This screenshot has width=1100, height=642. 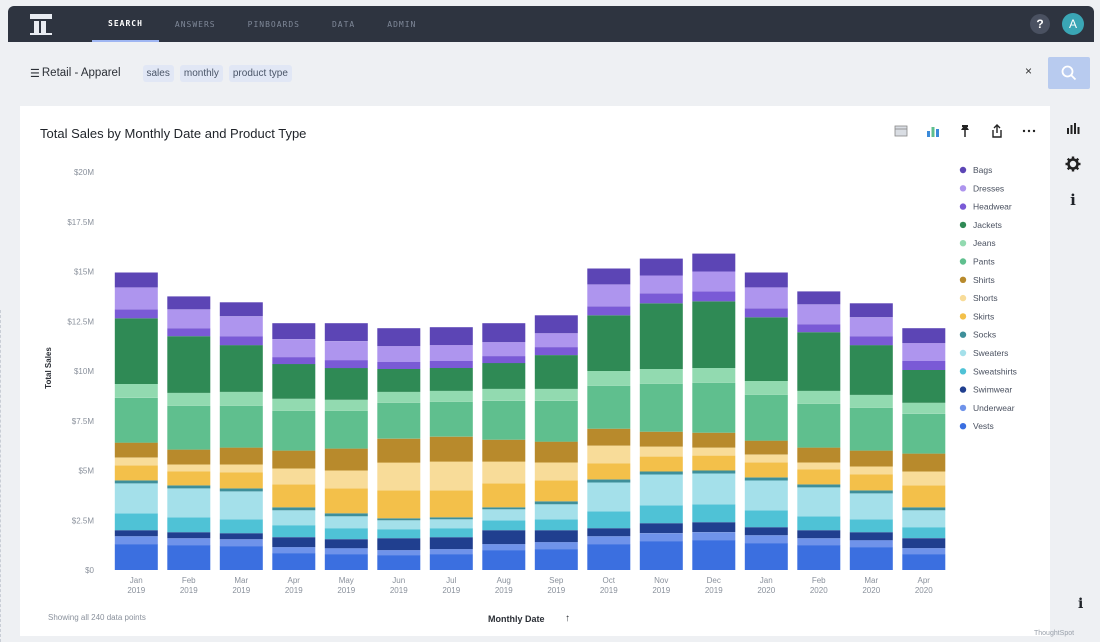 What do you see at coordinates (994, 408) in the screenshot?
I see `legend-item: Underwear` at bounding box center [994, 408].